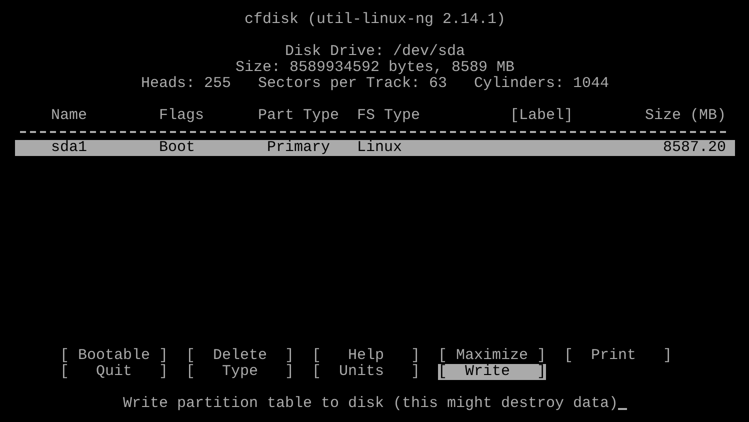  I want to click on menu-button: [ Quit ], so click(114, 372).